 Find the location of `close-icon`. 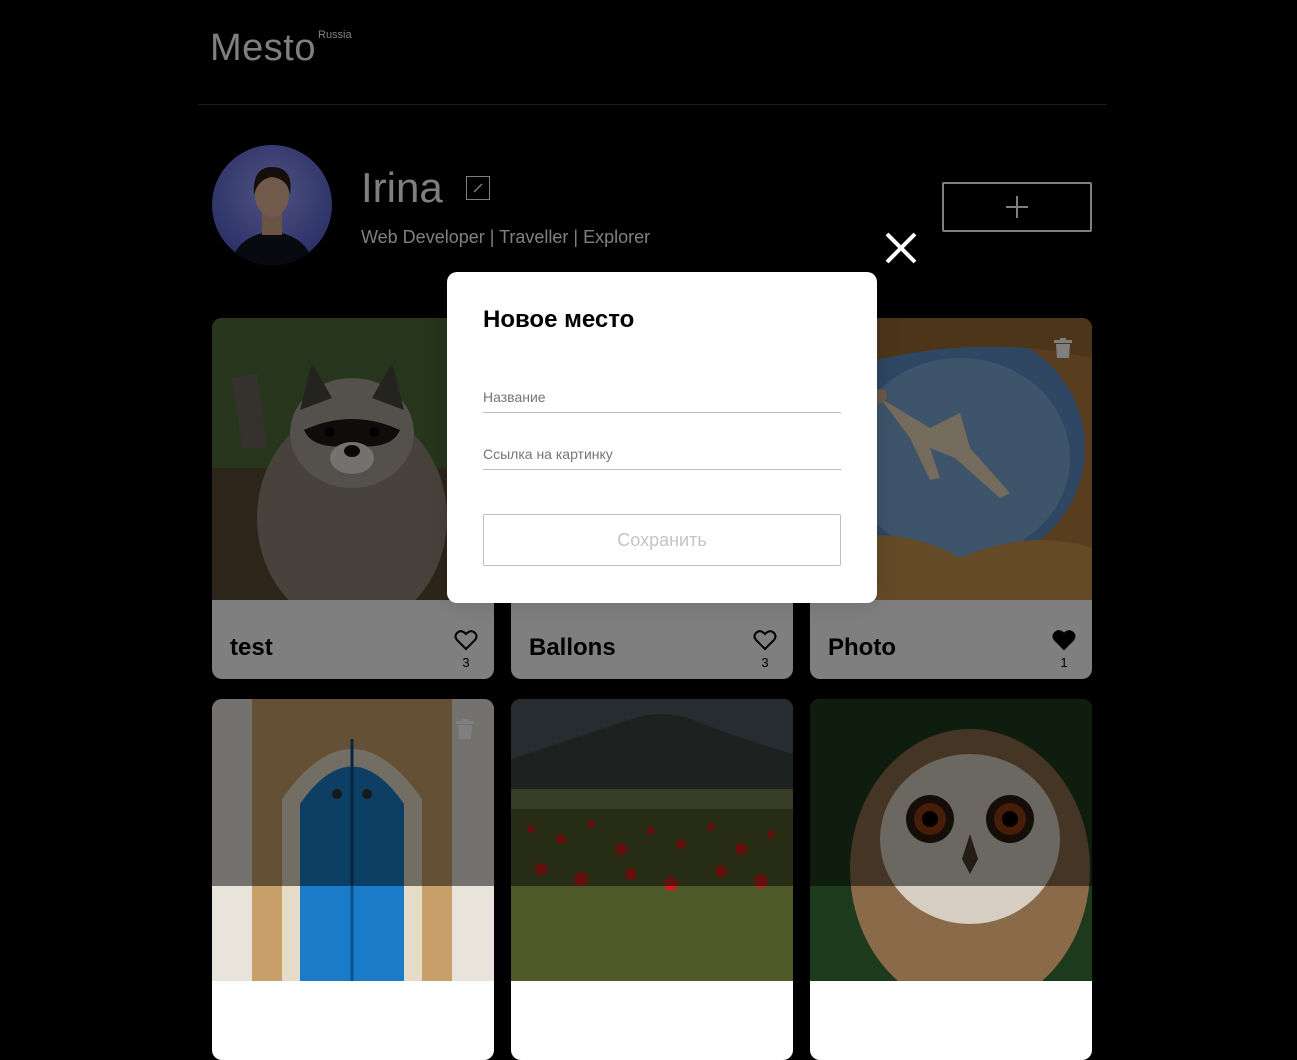

close-icon is located at coordinates (901, 248).